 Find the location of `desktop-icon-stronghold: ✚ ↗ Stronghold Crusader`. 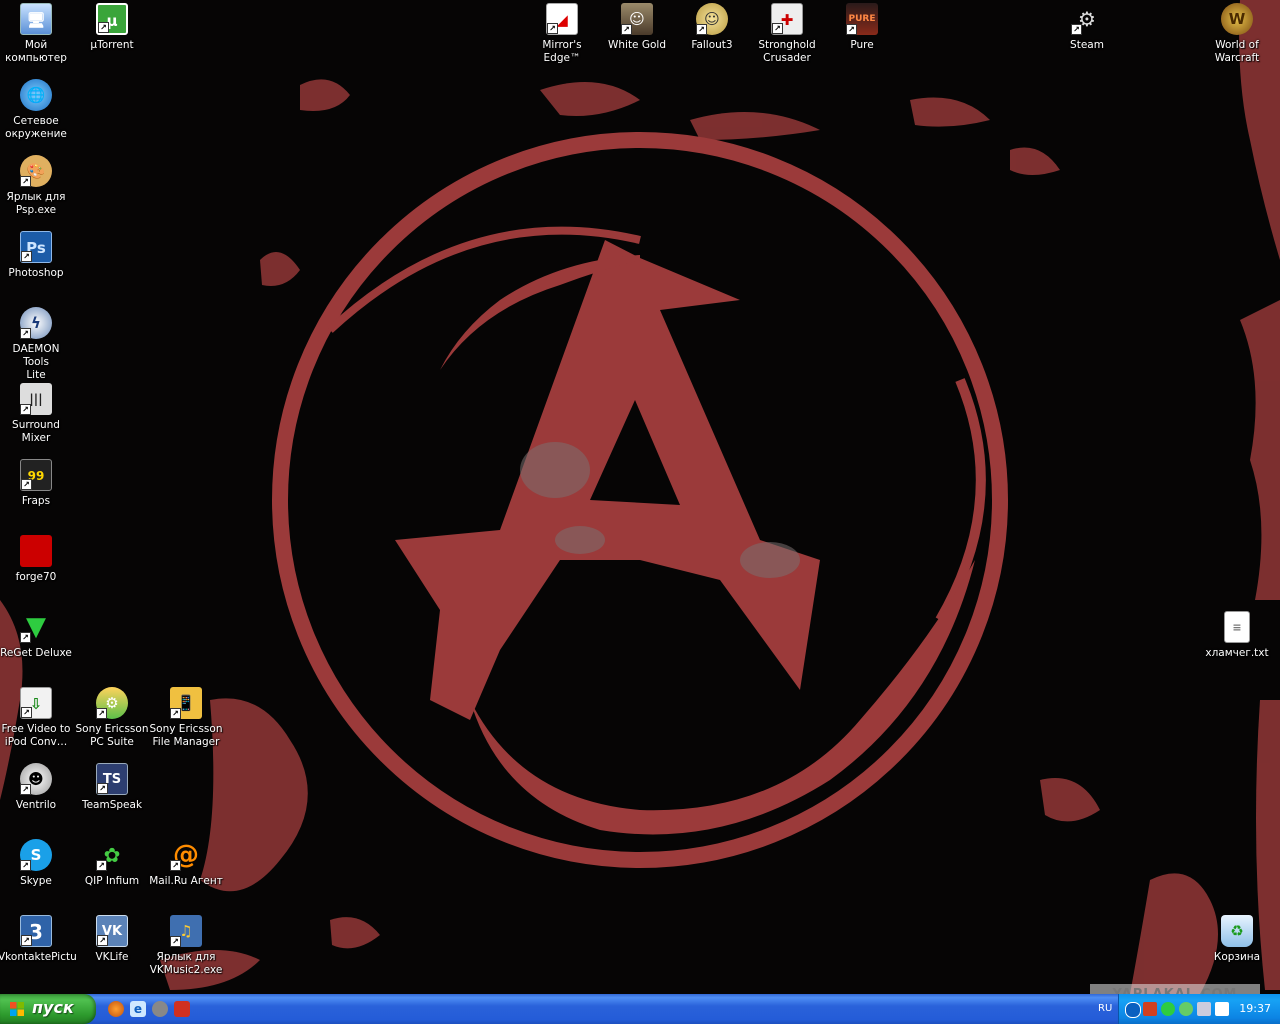

desktop-icon-stronghold: ✚ ↗ Stronghold Crusader is located at coordinates (787, 34).